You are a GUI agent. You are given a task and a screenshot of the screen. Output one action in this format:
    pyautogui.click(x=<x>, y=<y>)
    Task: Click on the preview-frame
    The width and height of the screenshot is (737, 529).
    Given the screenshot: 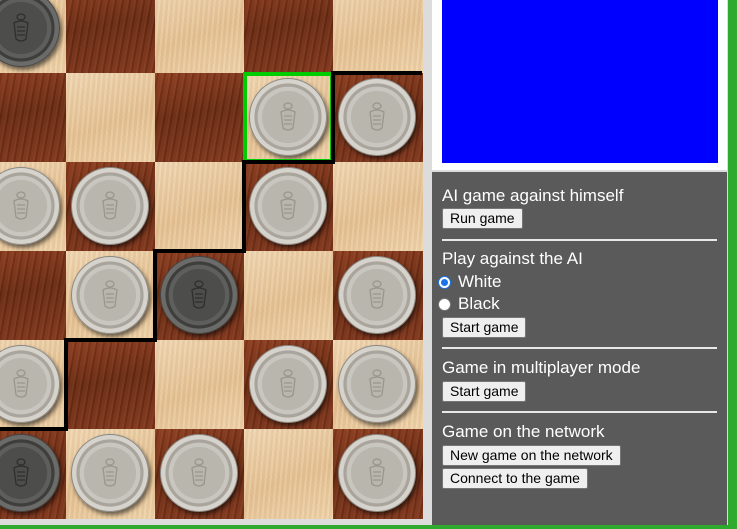 What is the action you would take?
    pyautogui.click(x=579, y=85)
    